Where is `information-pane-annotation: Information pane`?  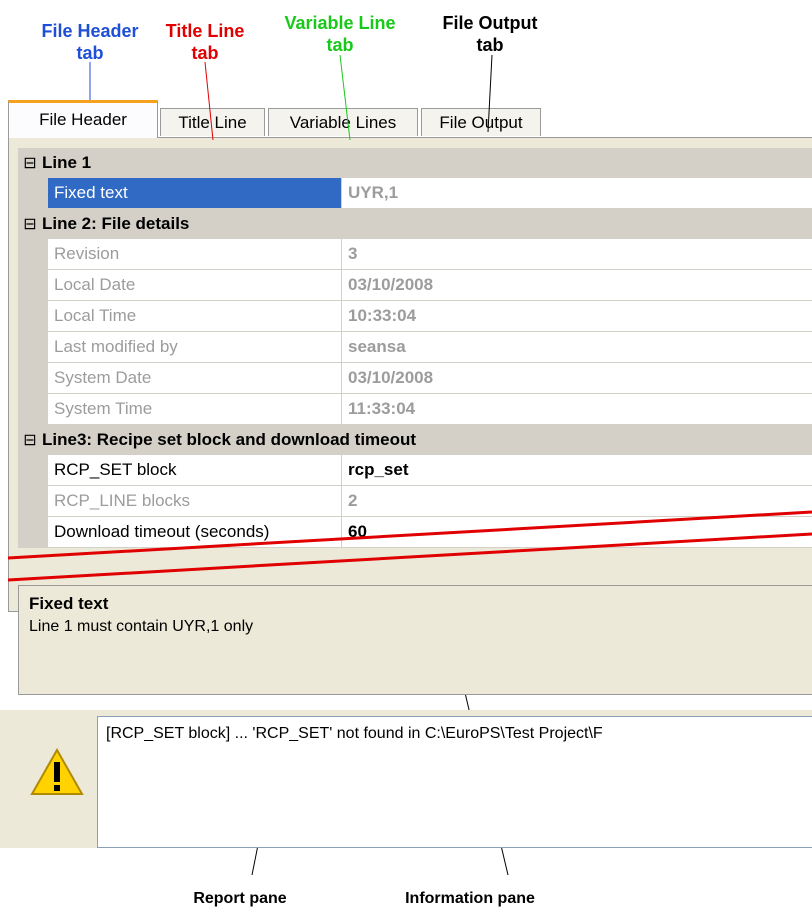
information-pane-annotation: Information pane is located at coordinates (470, 898).